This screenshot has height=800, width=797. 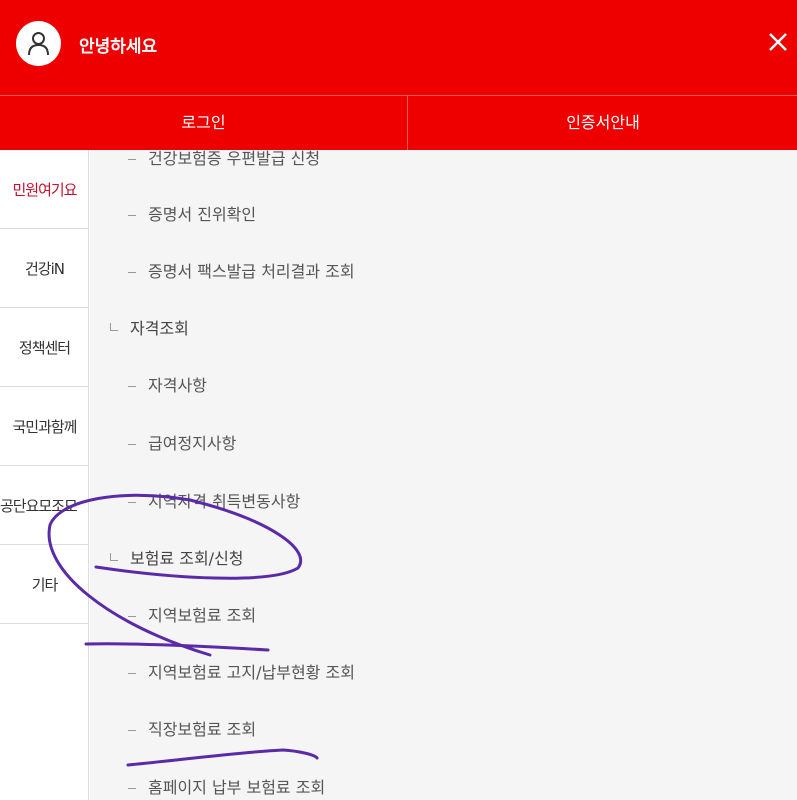 I want to click on side-nav-item-corporation-info: 공단요모조모, so click(x=44, y=505).